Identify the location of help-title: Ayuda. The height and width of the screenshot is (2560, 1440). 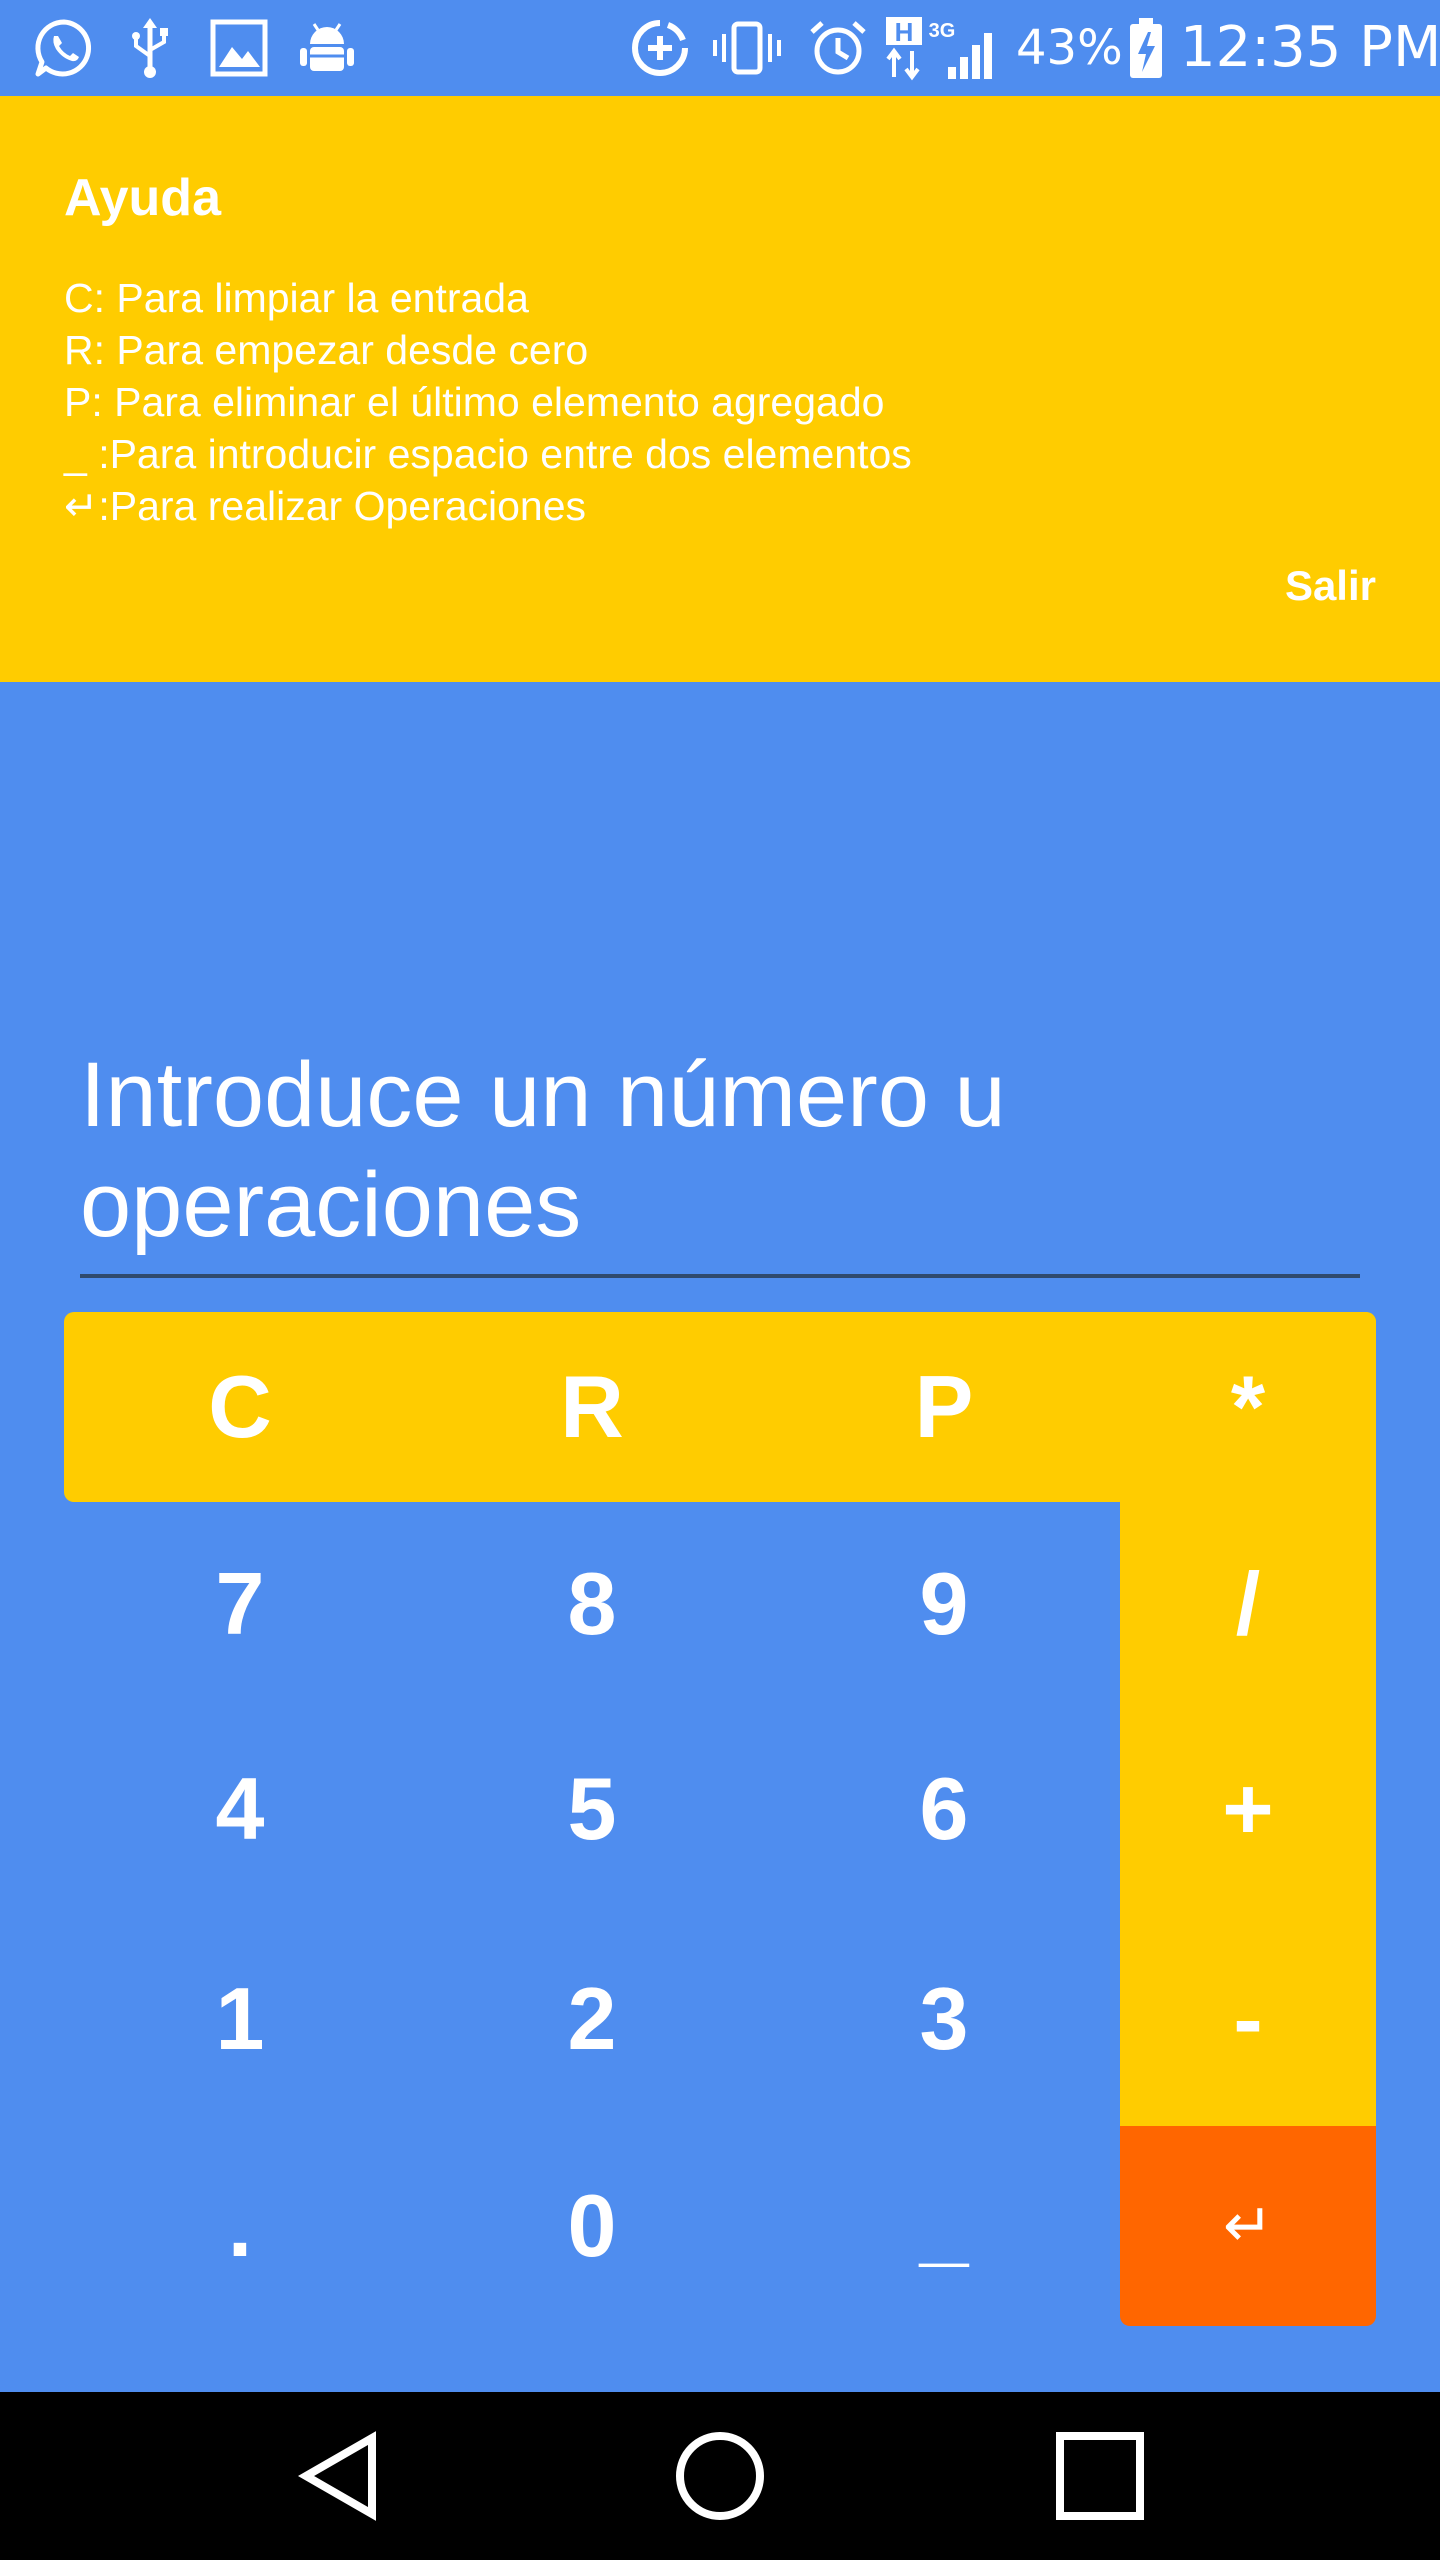
(142, 198).